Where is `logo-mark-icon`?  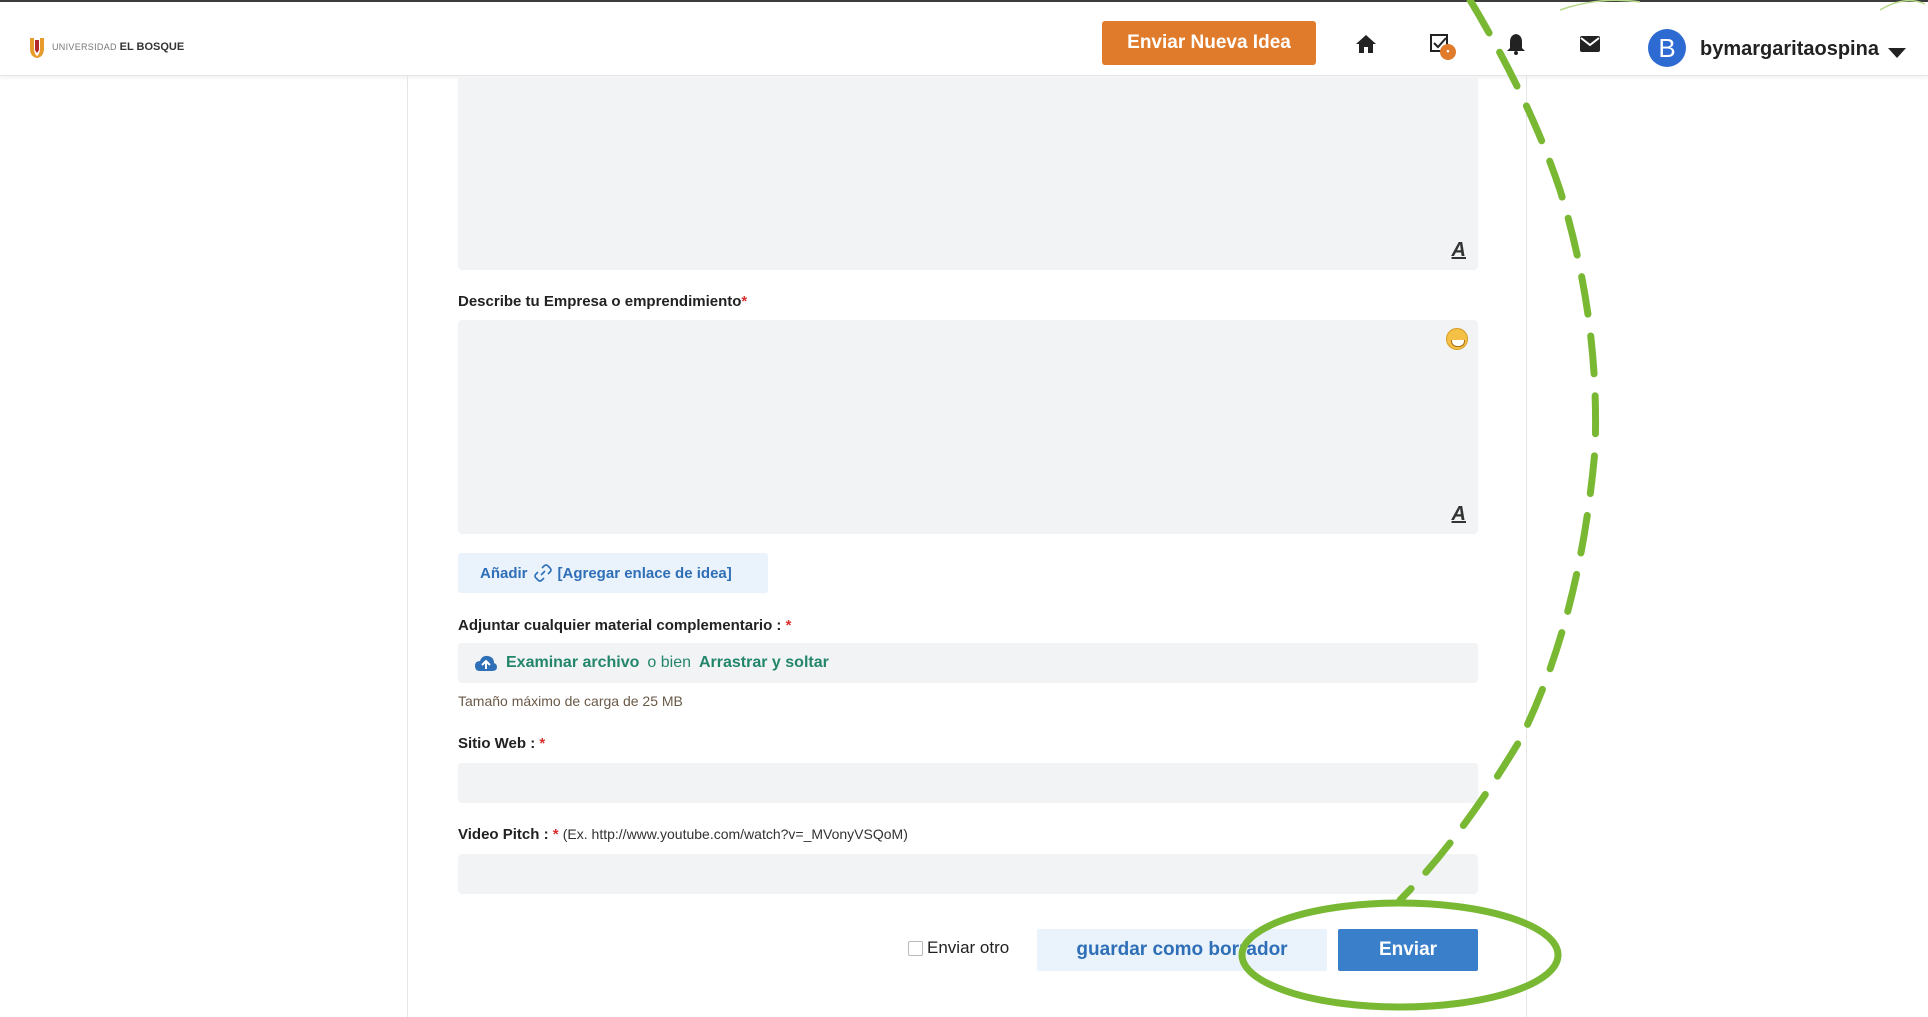 logo-mark-icon is located at coordinates (37, 47).